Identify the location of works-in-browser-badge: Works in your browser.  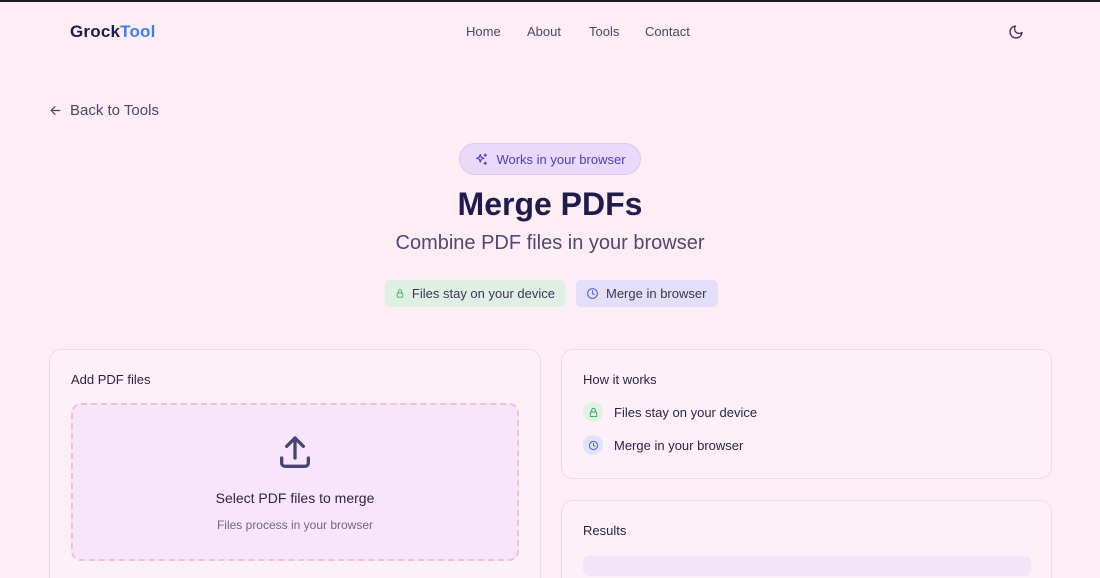
(550, 159).